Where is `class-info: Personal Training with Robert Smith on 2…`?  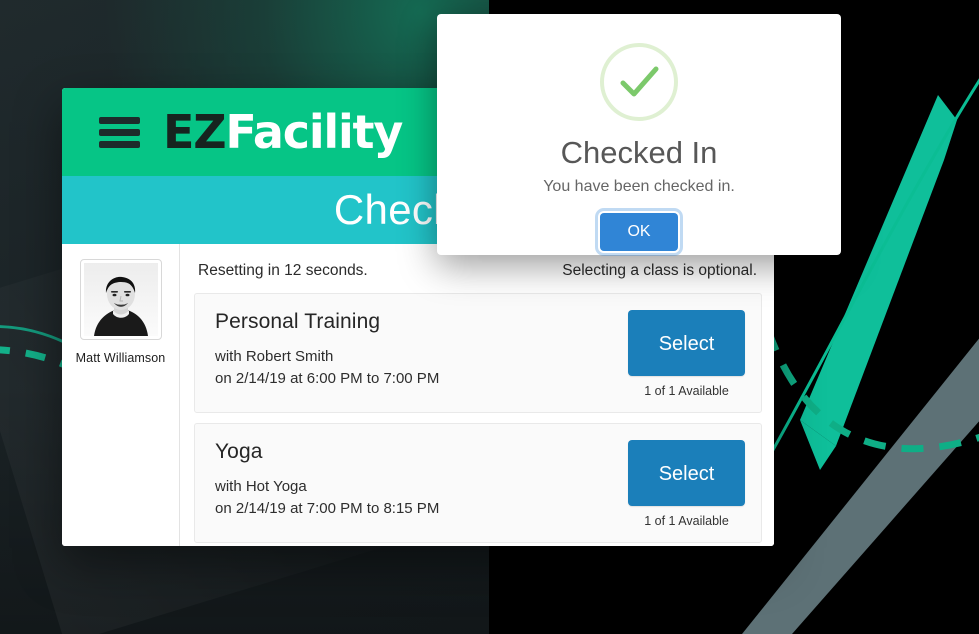 class-info: Personal Training with Robert Smith on 2… is located at coordinates (327, 349).